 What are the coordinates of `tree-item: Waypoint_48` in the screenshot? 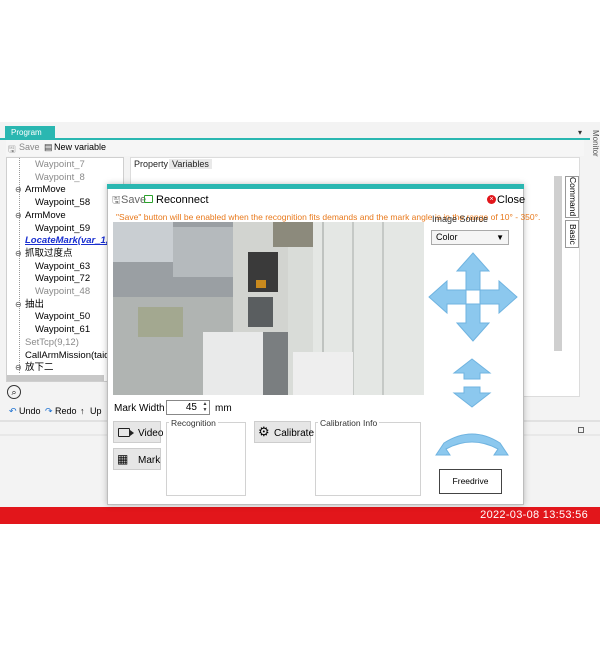 It's located at (62, 292).